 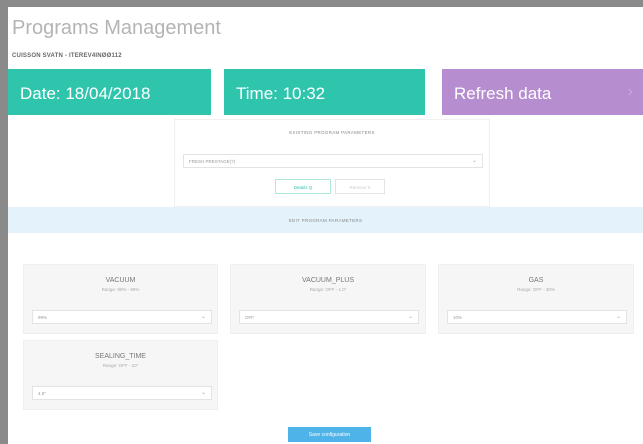 What do you see at coordinates (360, 186) in the screenshot?
I see `remove-button: Remove X` at bounding box center [360, 186].